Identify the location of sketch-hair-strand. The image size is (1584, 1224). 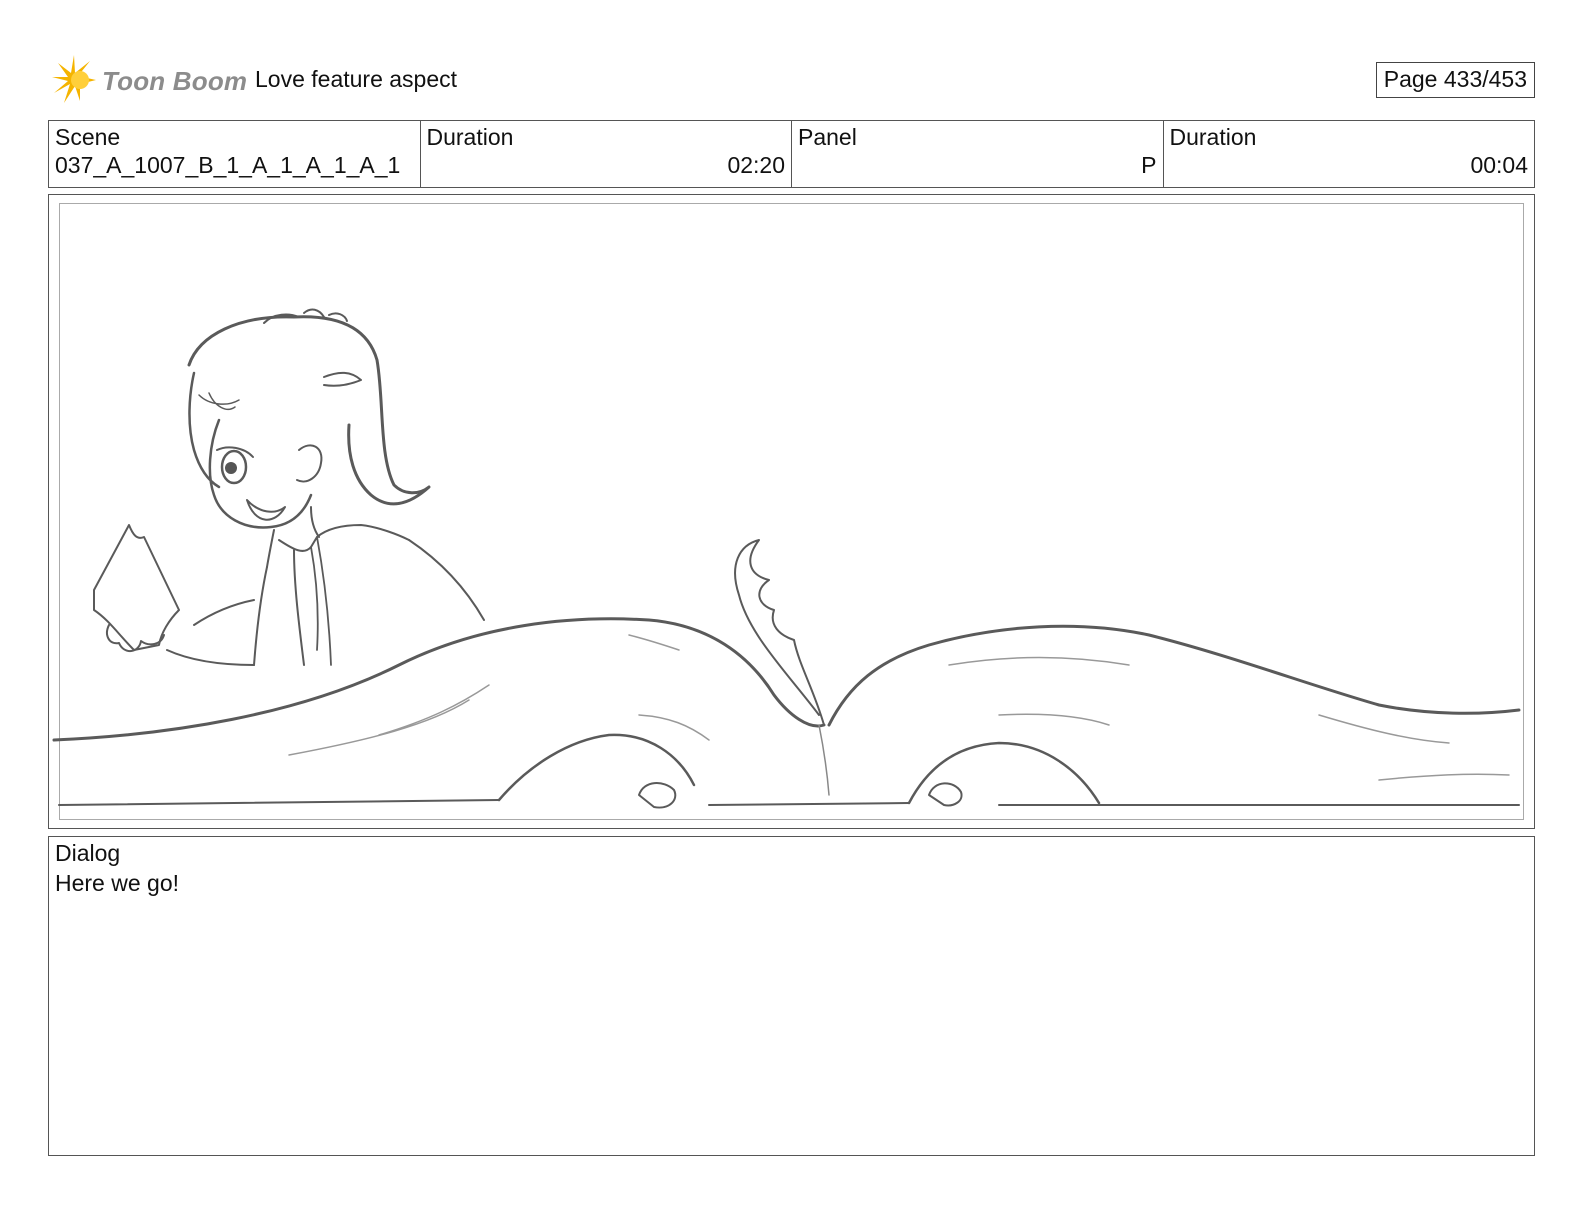
(342, 379).